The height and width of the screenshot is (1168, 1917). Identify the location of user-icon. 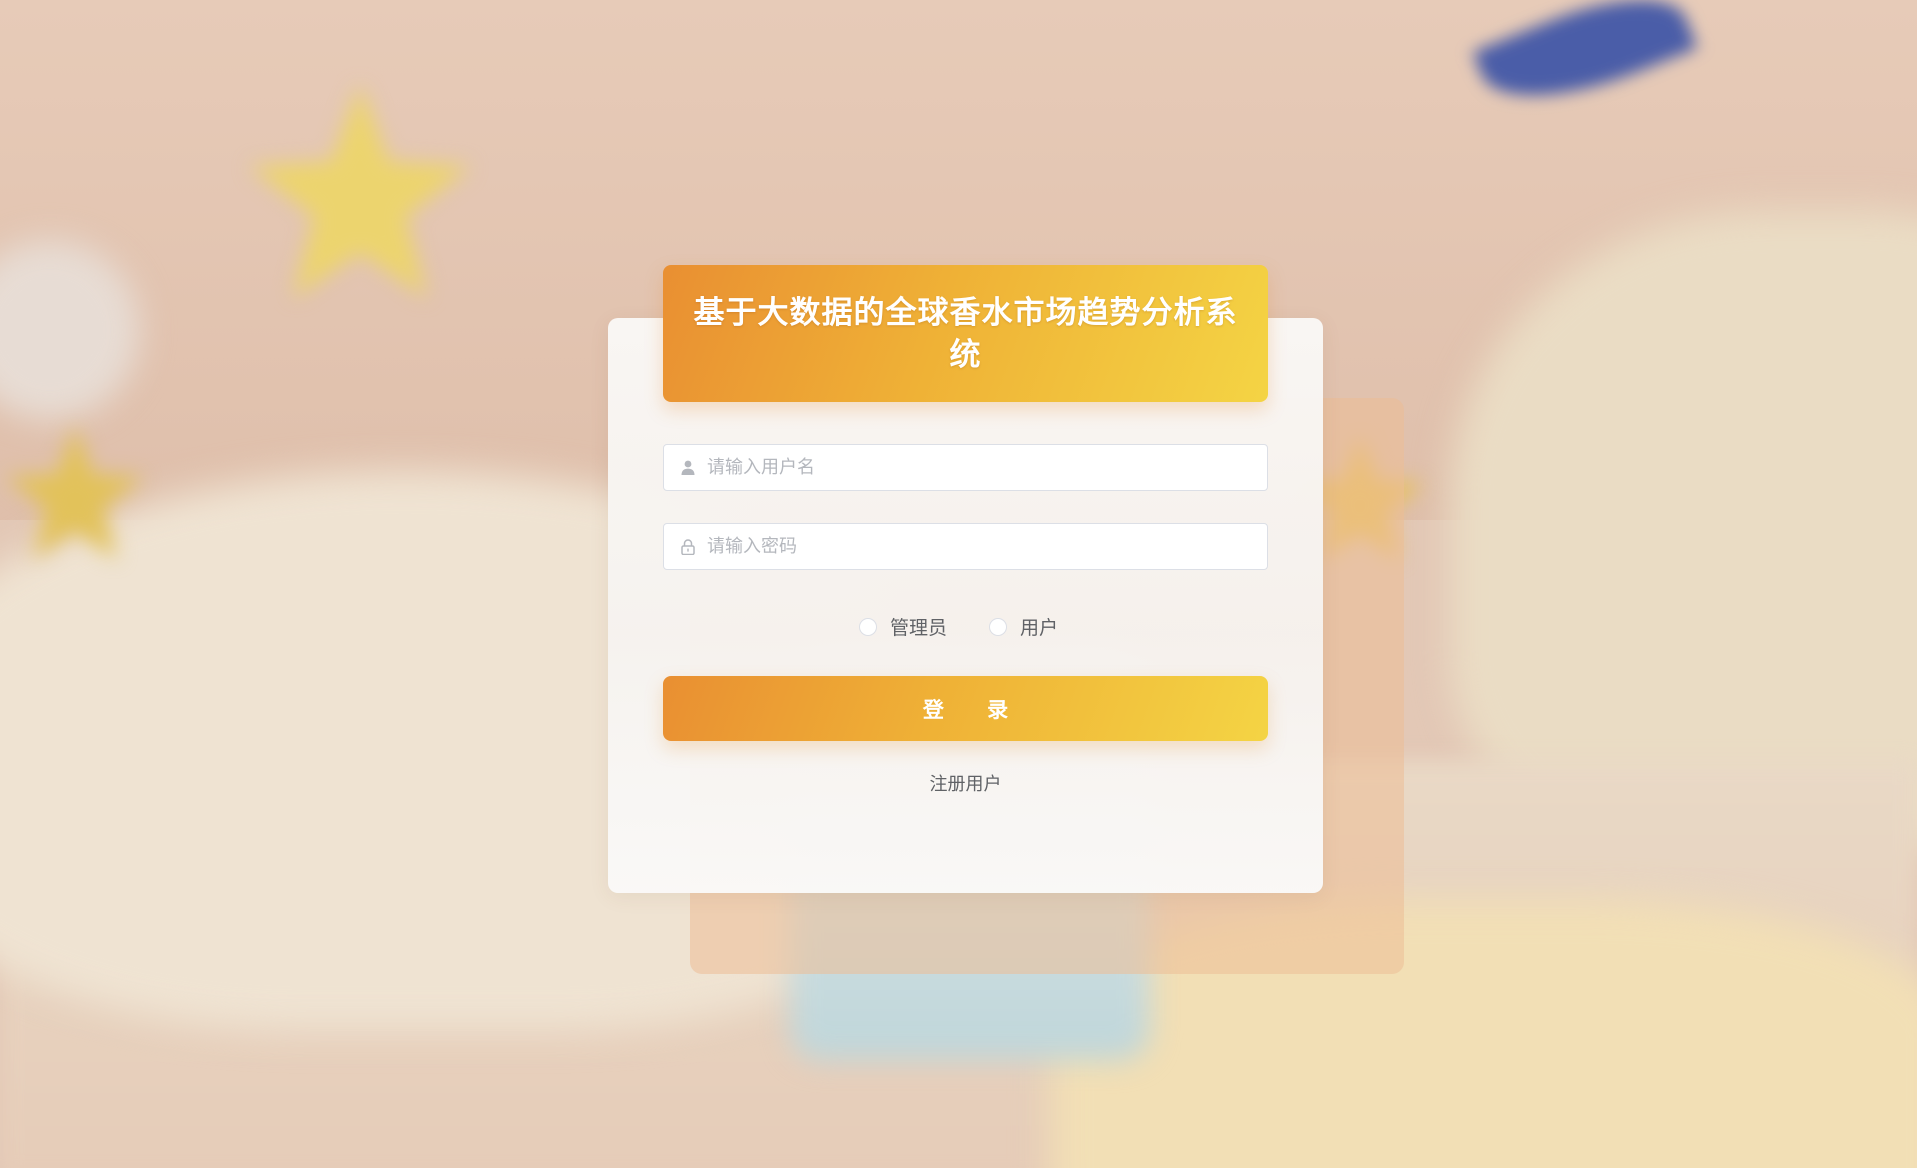
(688, 468).